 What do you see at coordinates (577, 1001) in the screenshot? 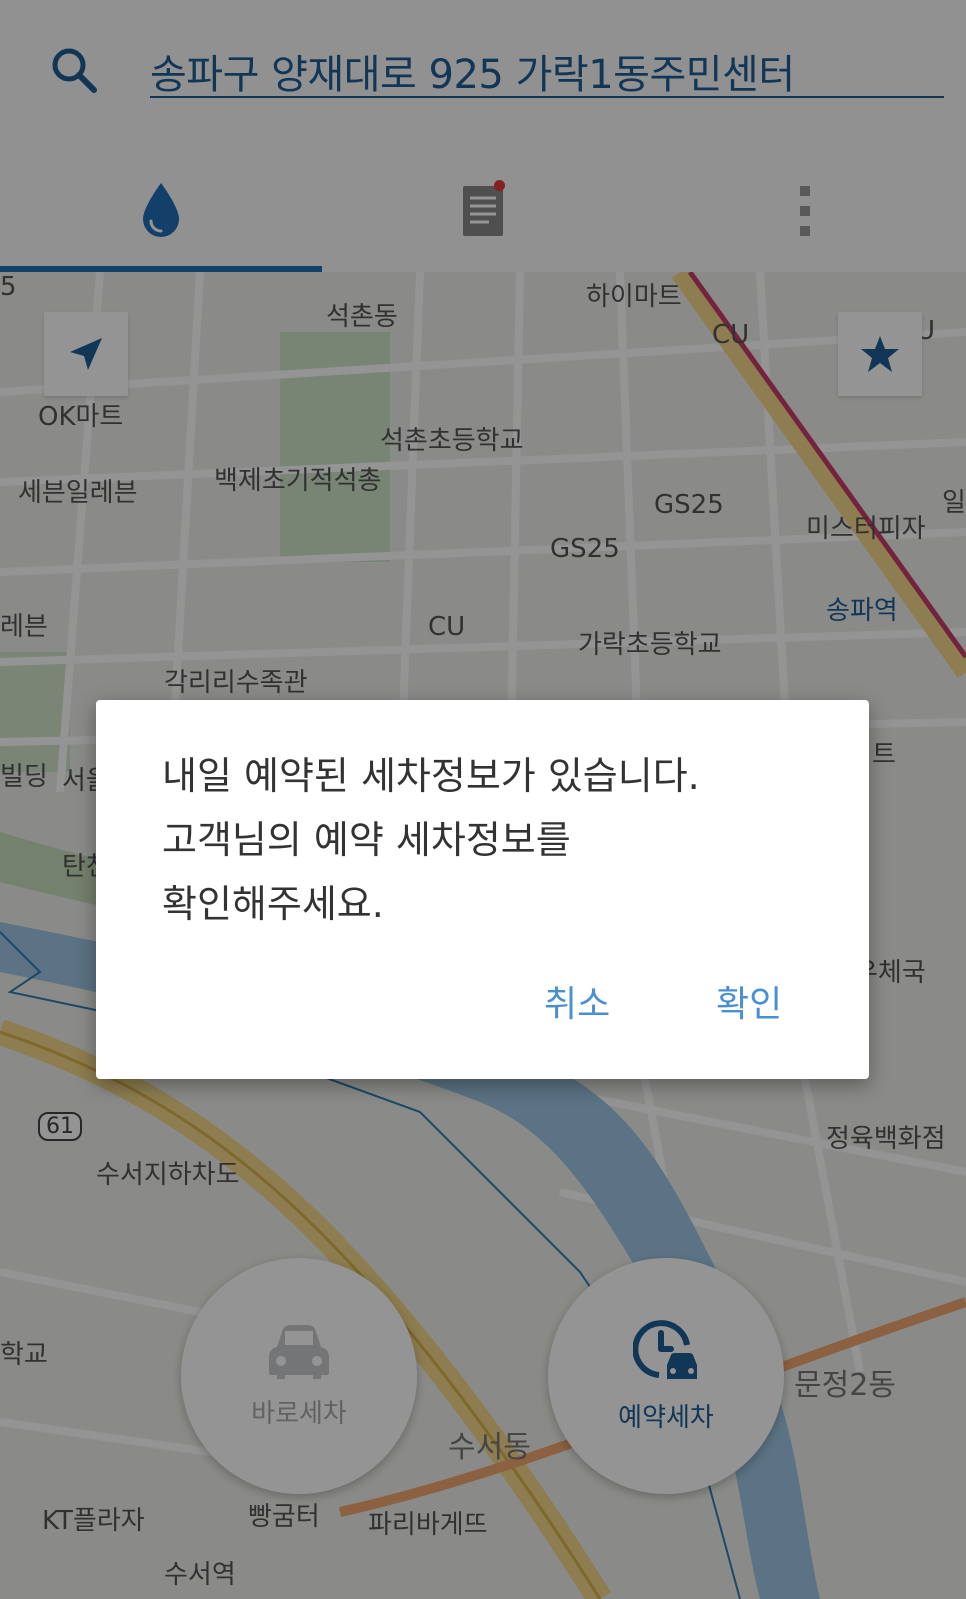
I see `cancel-button: 취소` at bounding box center [577, 1001].